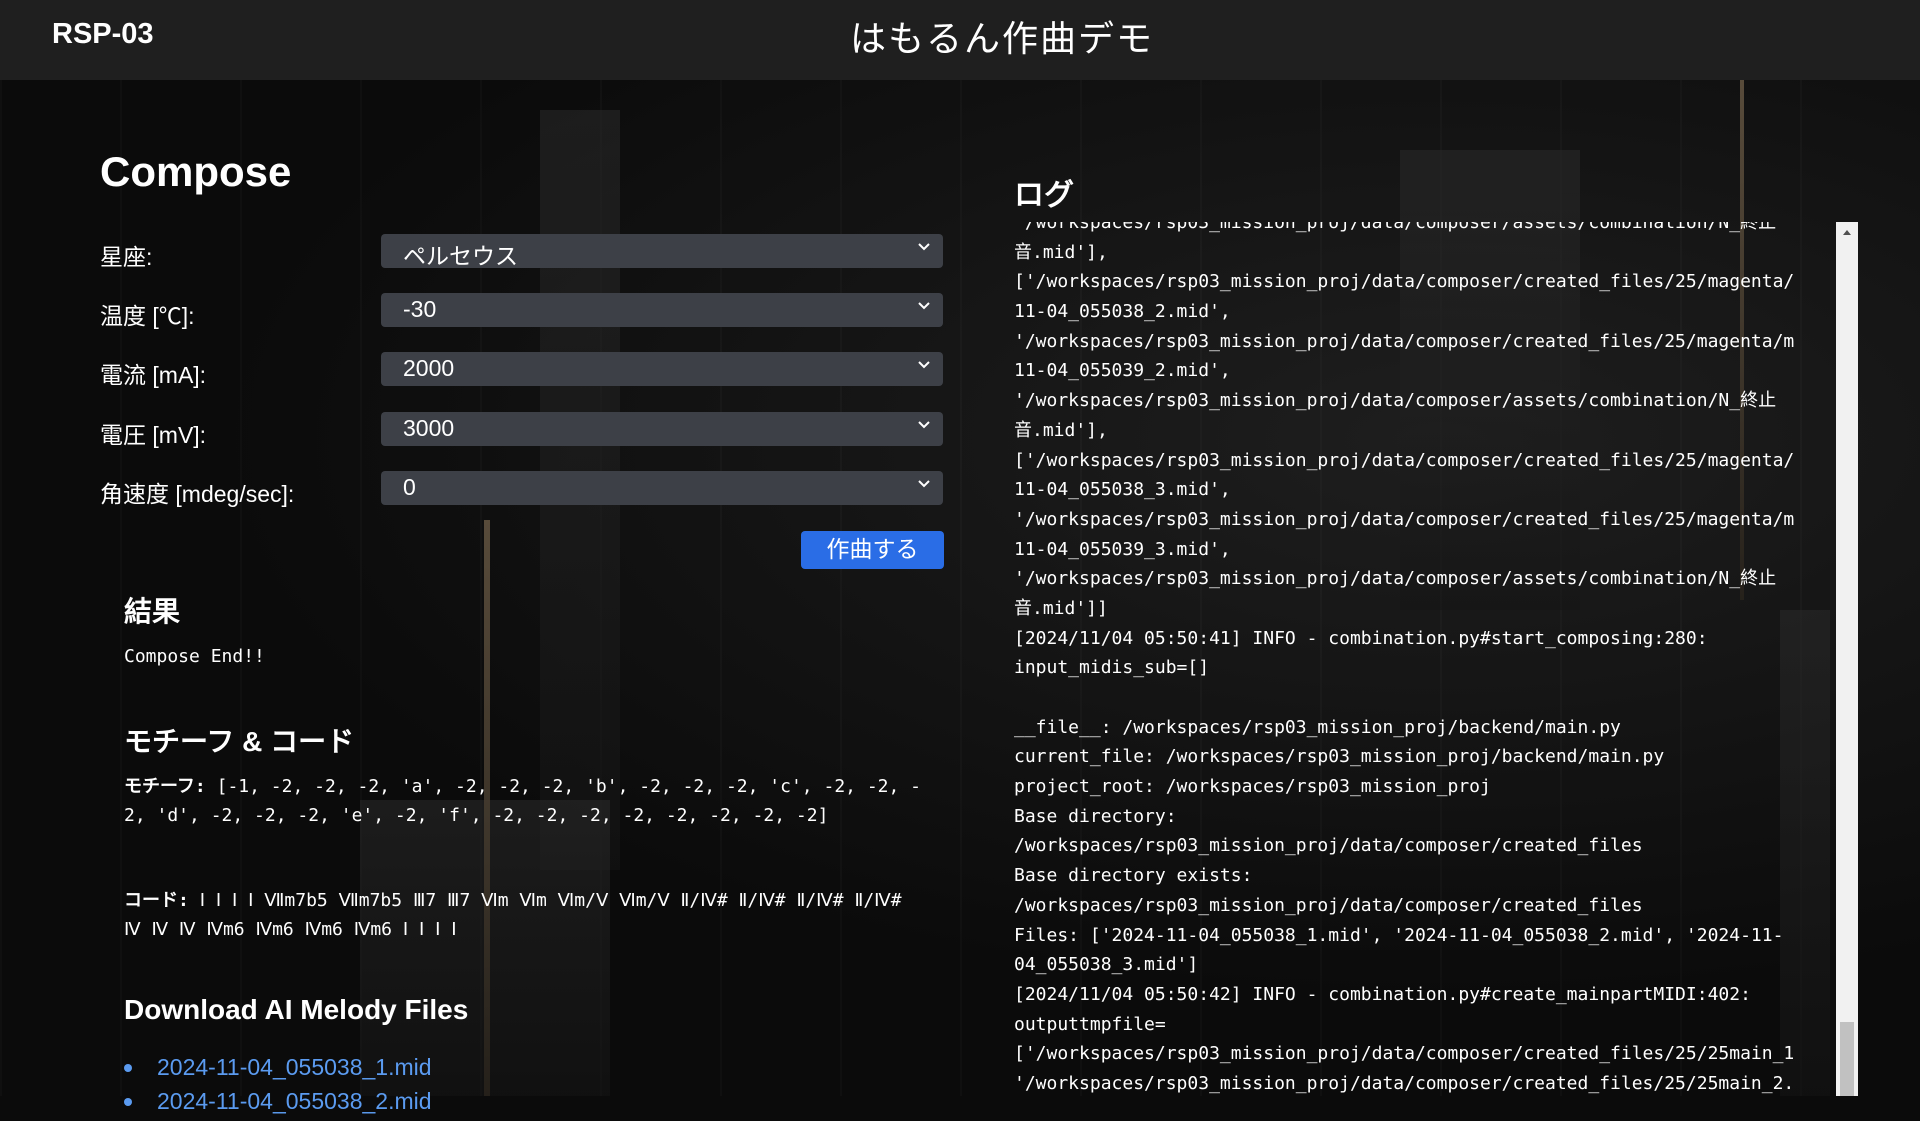 The width and height of the screenshot is (1920, 1121). Describe the element at coordinates (153, 375) in the screenshot. I see `current-label: 電流 [mA]:` at that location.